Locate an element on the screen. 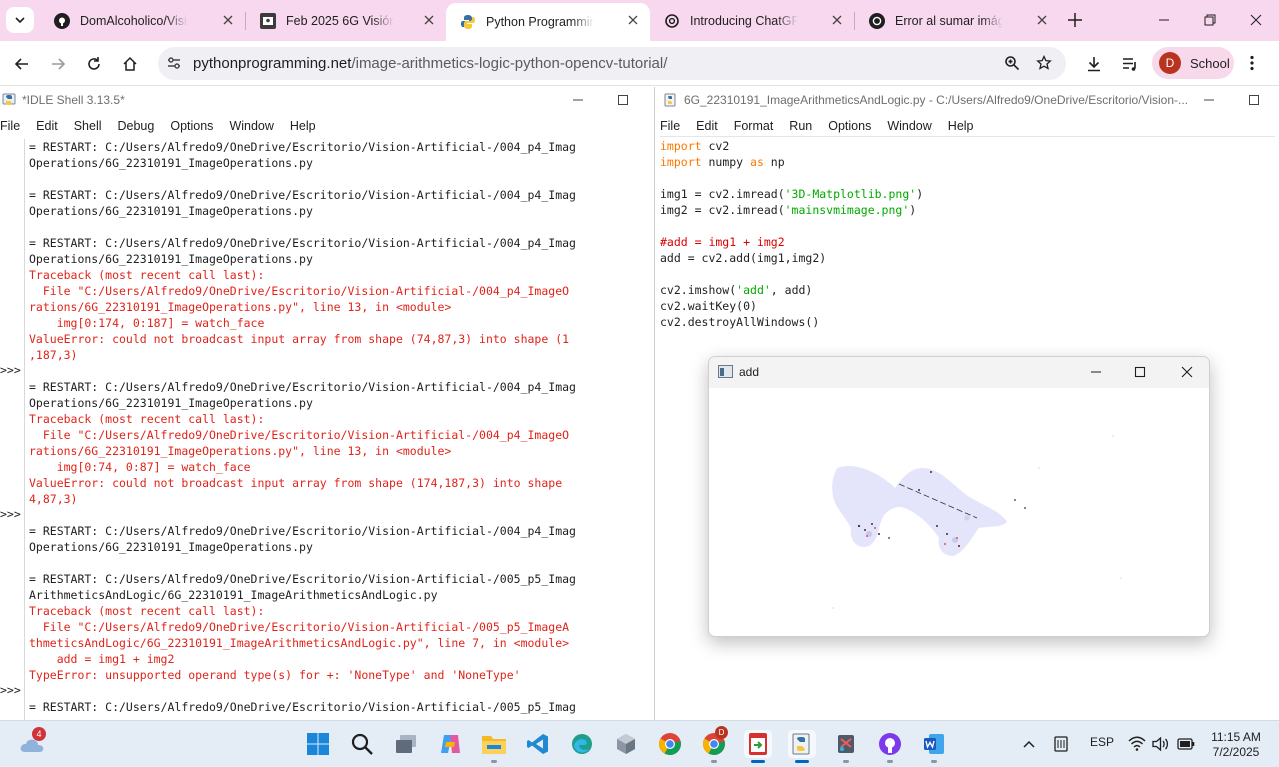 The width and height of the screenshot is (1279, 767). code-token: ) is located at coordinates (920, 194).